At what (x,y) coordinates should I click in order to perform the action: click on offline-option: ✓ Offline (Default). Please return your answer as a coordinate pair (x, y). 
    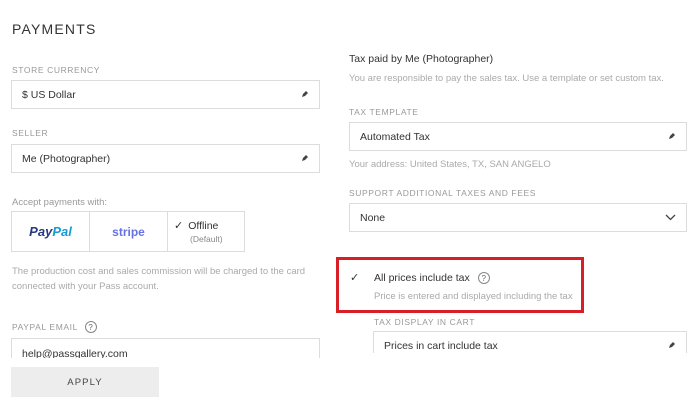
    Looking at the image, I should click on (206, 231).